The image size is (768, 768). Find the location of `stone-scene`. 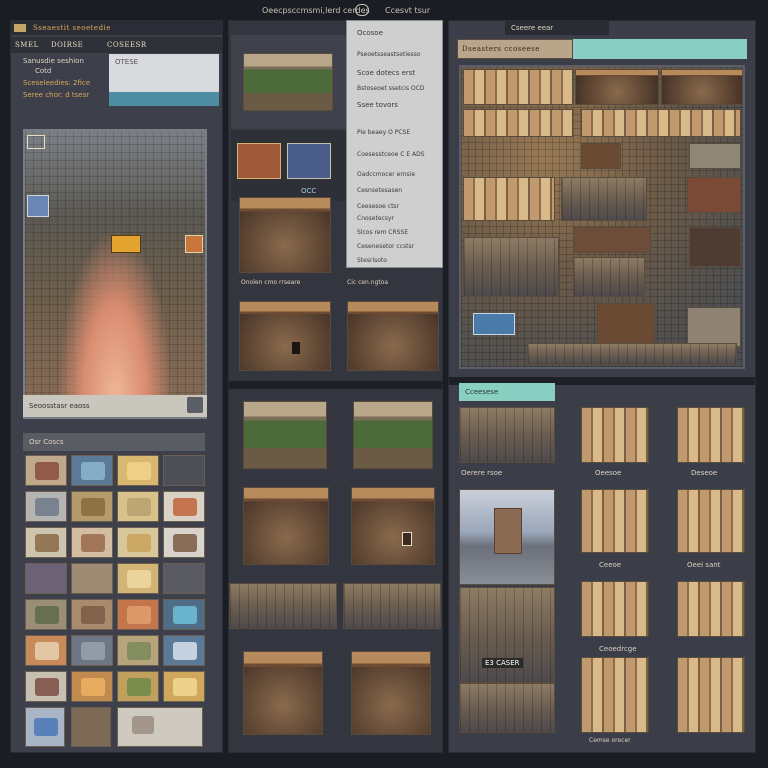

stone-scene is located at coordinates (507, 708).